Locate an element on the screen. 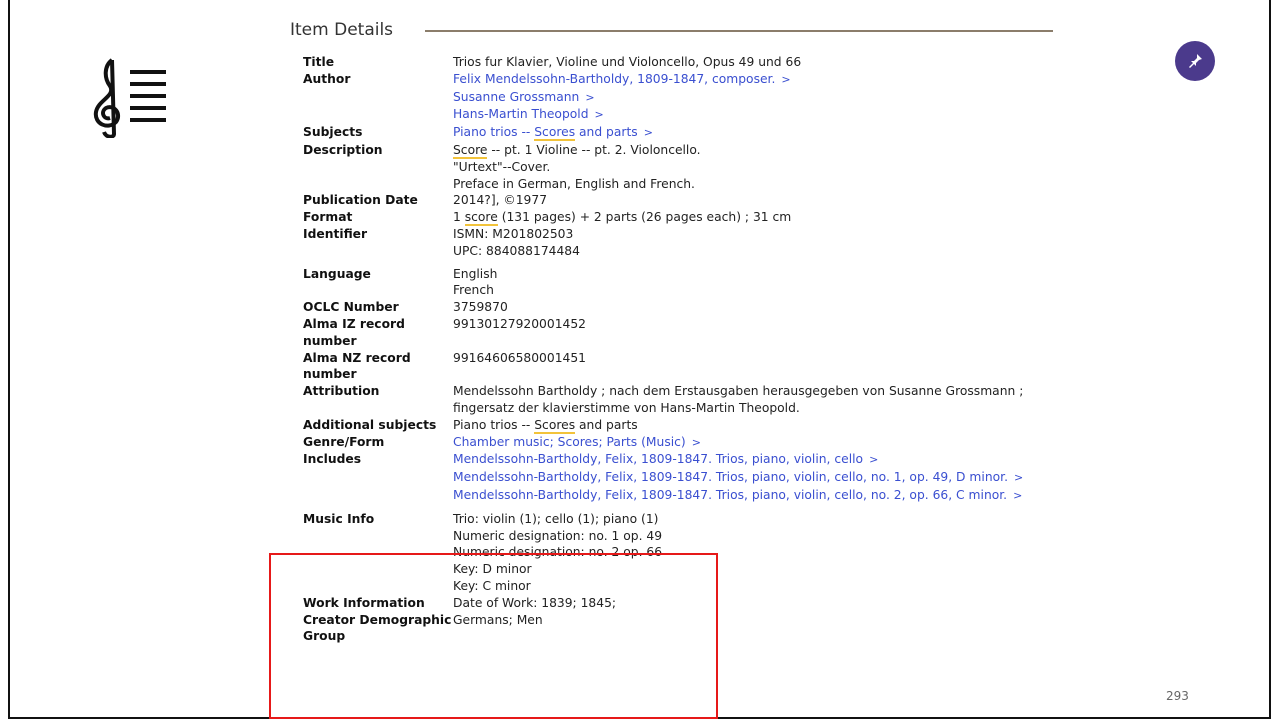 This screenshot has width=1277, height=724. section-divider is located at coordinates (739, 31).